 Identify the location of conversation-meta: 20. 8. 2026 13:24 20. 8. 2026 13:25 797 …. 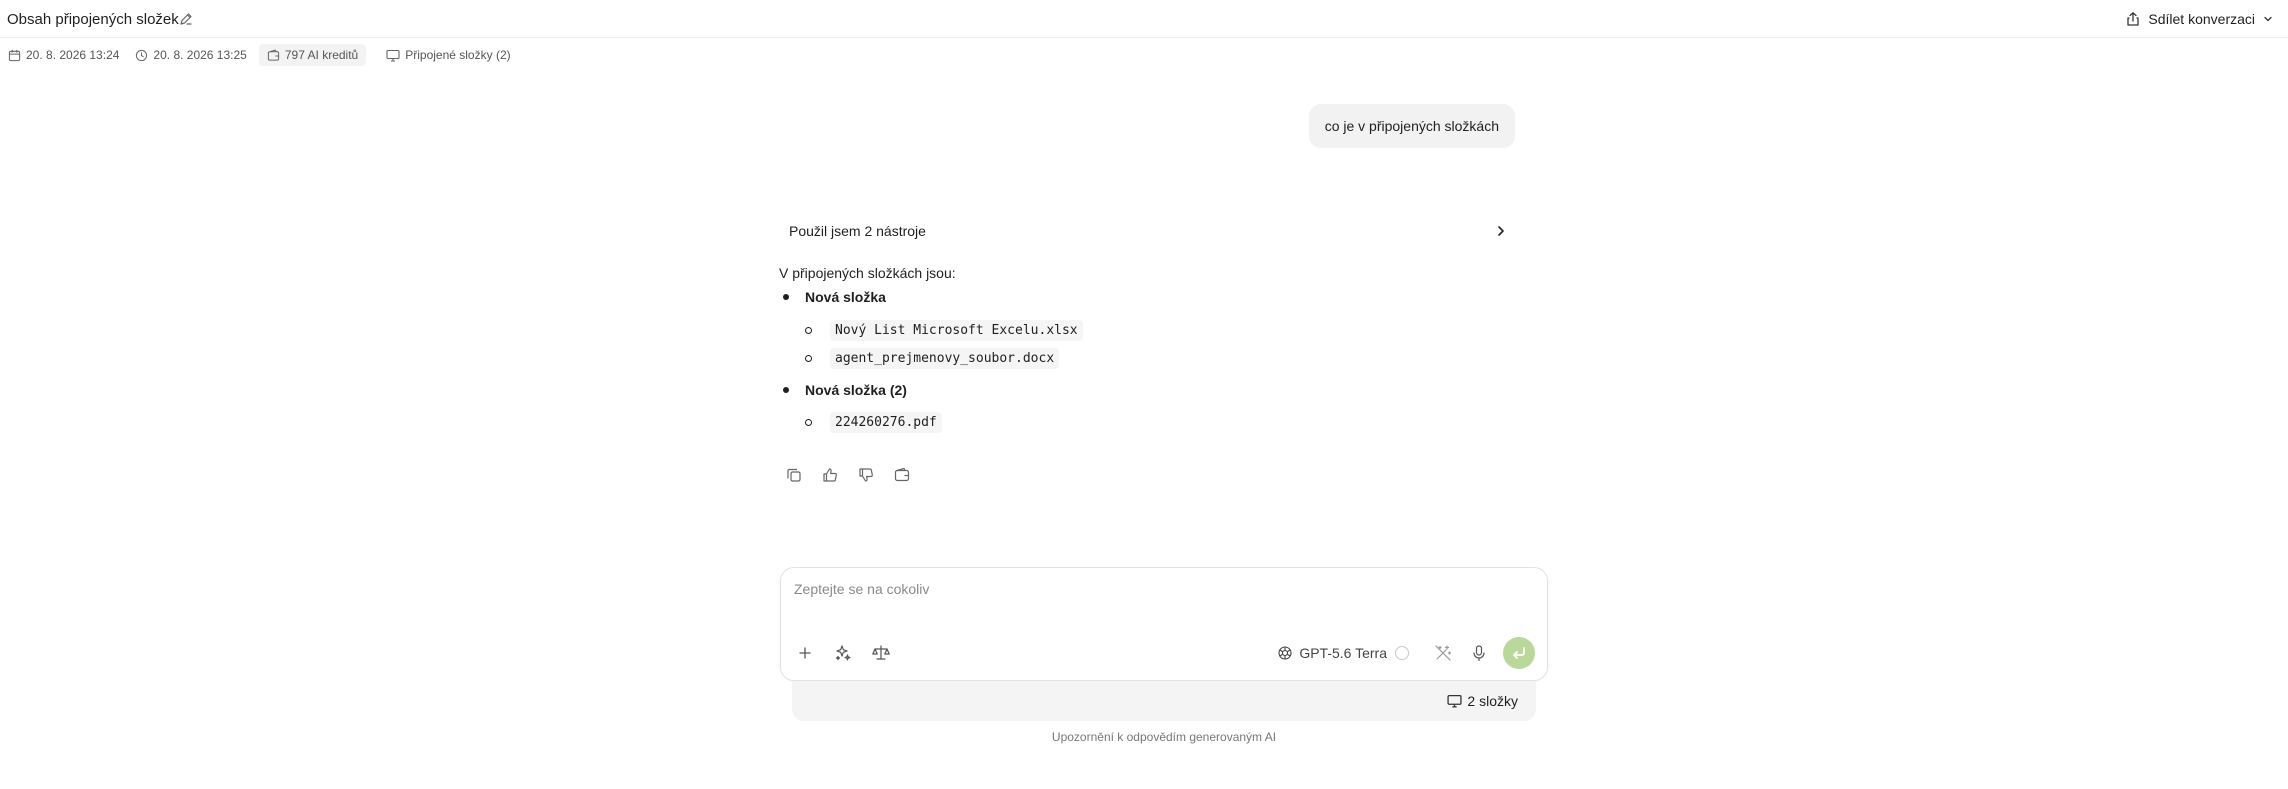
(259, 55).